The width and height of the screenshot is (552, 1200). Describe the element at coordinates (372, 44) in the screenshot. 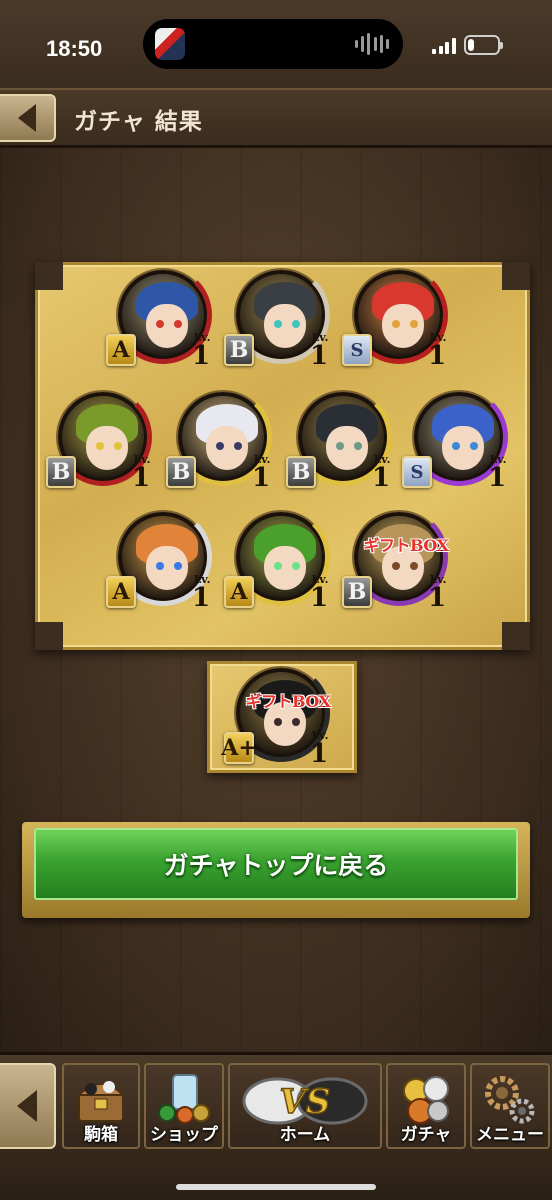

I see `audio-wave-icon` at that location.